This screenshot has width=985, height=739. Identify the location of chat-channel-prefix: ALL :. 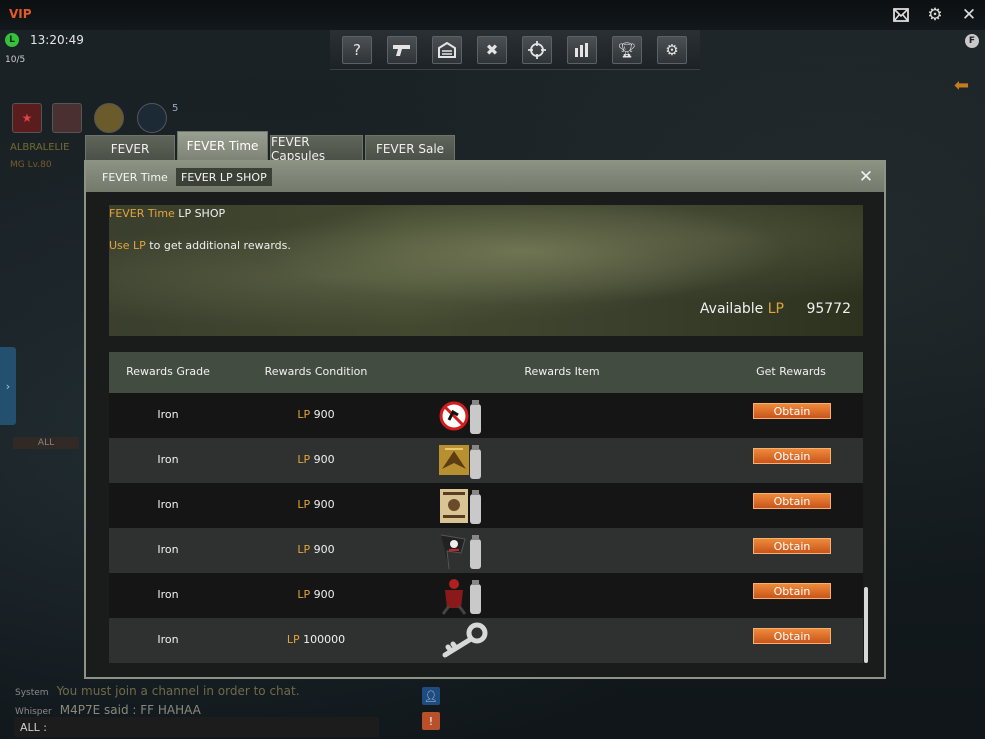
(33, 727).